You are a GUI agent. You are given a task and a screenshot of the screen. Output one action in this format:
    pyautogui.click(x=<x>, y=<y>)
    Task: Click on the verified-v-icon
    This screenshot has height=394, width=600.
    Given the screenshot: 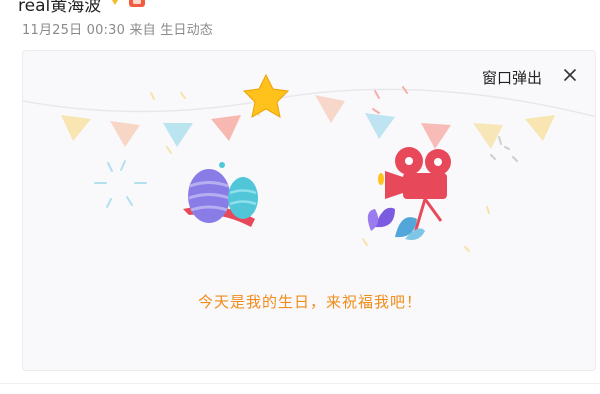 What is the action you would take?
    pyautogui.click(x=115, y=3)
    